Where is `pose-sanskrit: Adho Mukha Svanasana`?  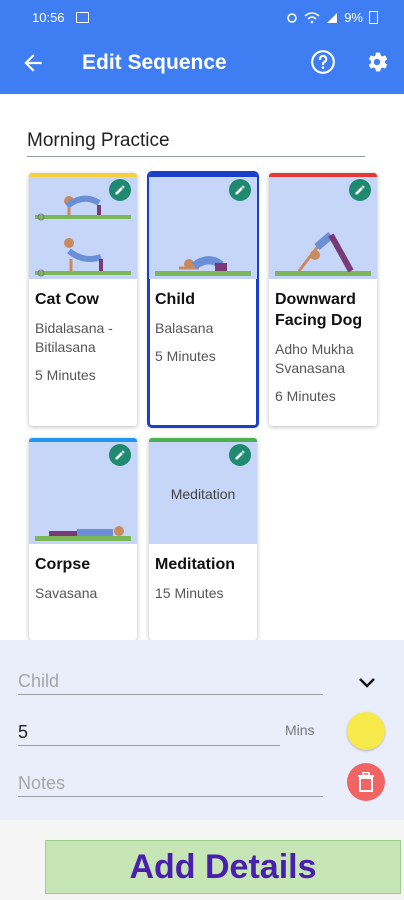
pose-sanskrit: Adho Mukha Svanasana is located at coordinates (314, 358).